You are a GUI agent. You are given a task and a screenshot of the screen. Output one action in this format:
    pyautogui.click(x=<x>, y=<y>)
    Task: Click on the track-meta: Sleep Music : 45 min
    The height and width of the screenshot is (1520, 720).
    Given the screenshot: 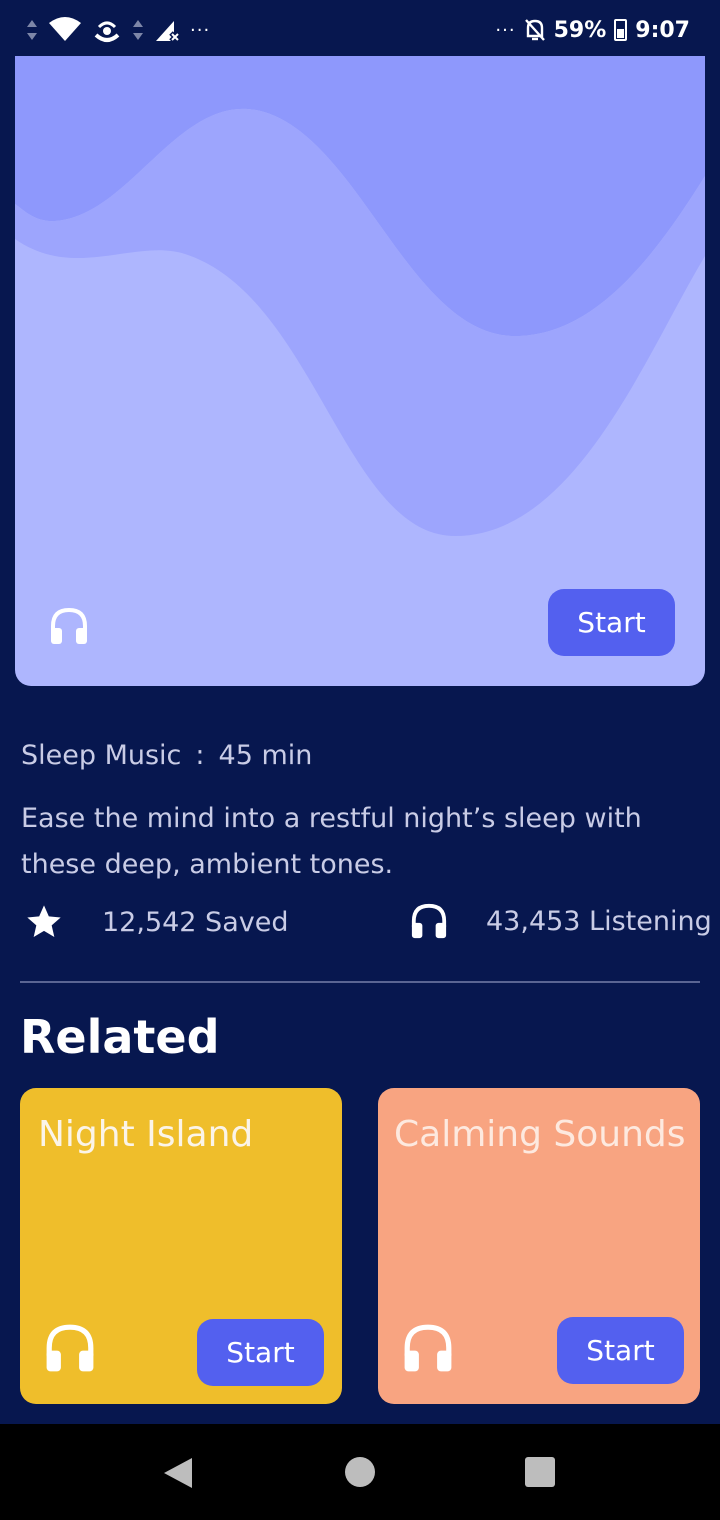 What is the action you would take?
    pyautogui.click(x=166, y=755)
    